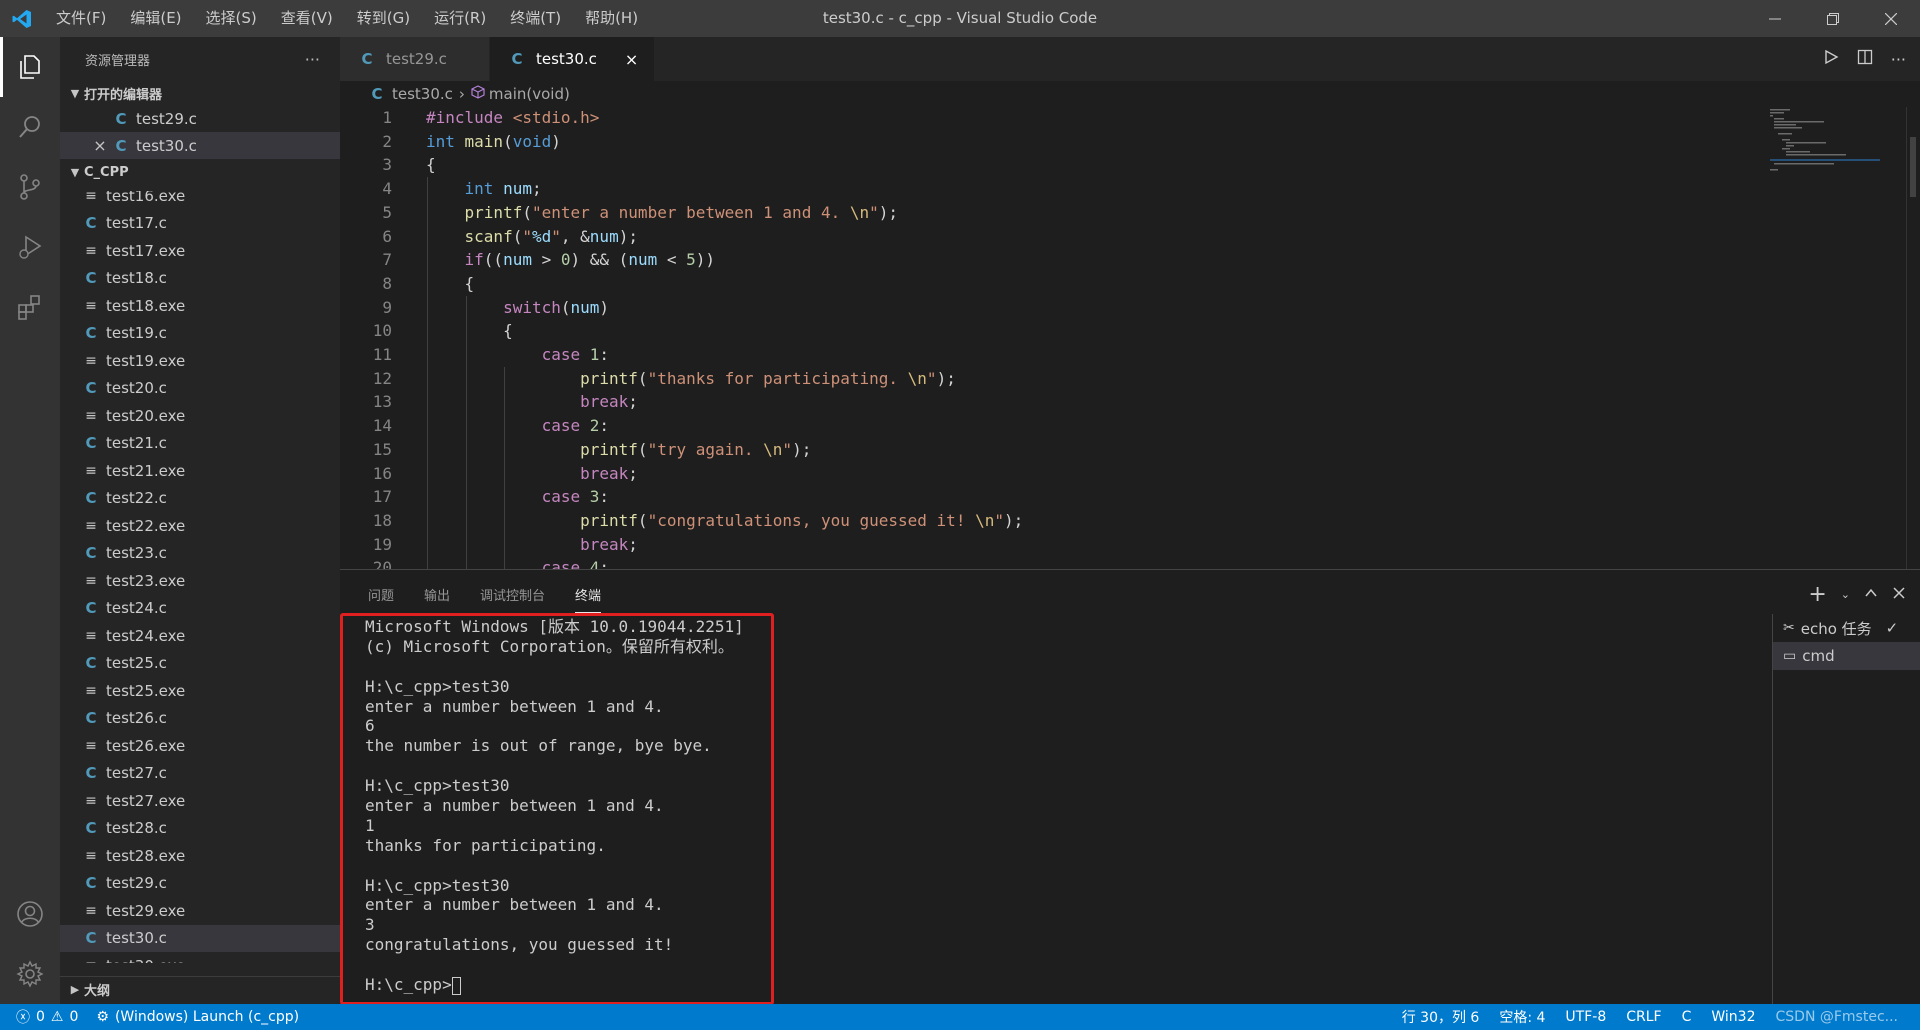 The image size is (1920, 1030). I want to click on file-name: test23.exe, so click(146, 580).